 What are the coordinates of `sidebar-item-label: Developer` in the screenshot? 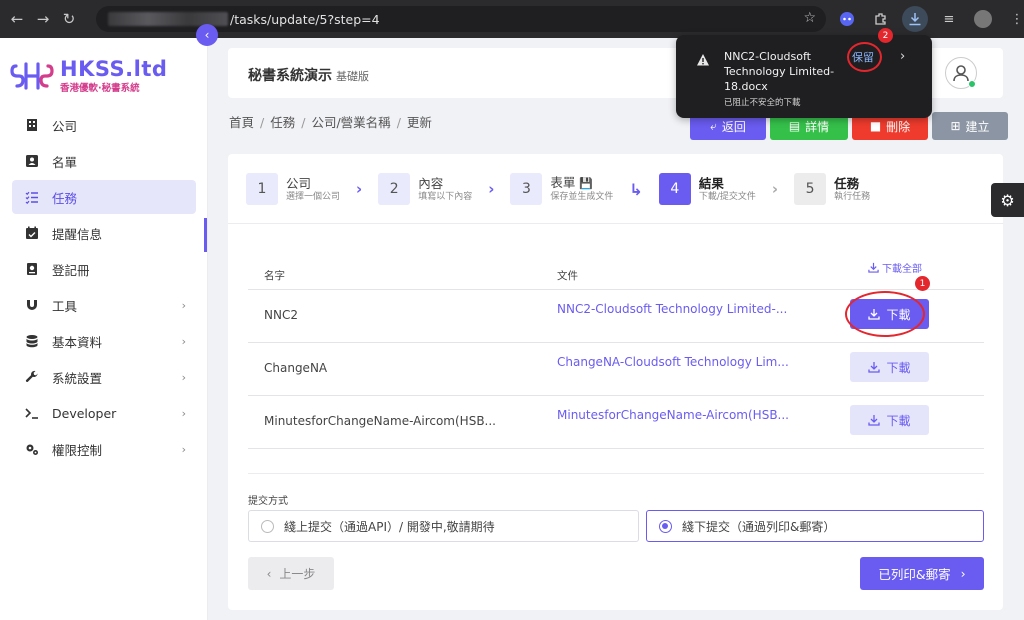 It's located at (84, 413).